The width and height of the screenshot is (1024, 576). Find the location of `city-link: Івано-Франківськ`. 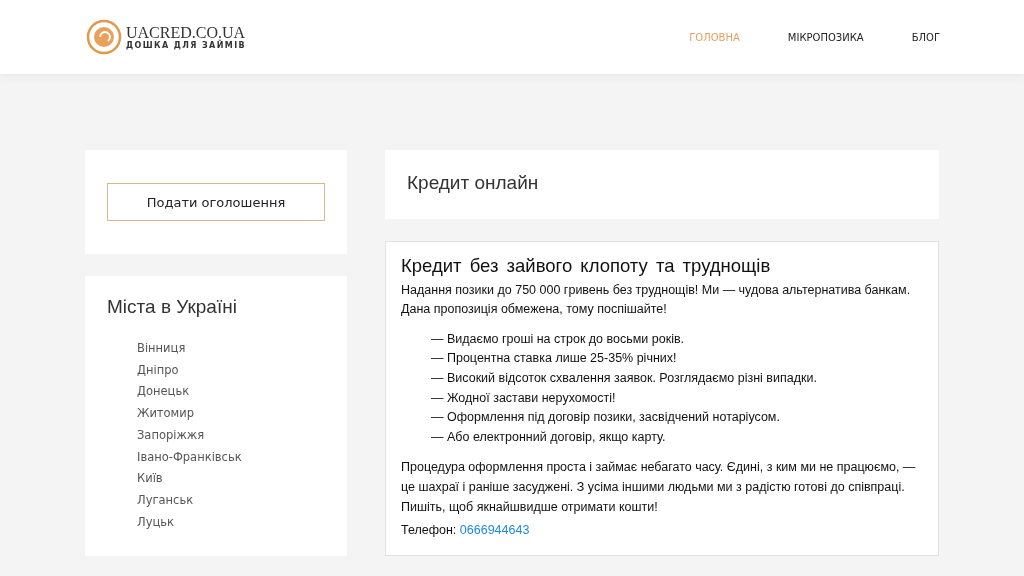

city-link: Івано-Франківськ is located at coordinates (231, 457).